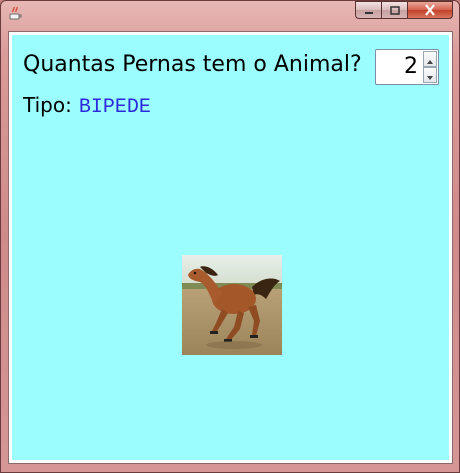 Image resolution: width=460 pixels, height=473 pixels. What do you see at coordinates (230, 15) in the screenshot?
I see `title-bar` at bounding box center [230, 15].